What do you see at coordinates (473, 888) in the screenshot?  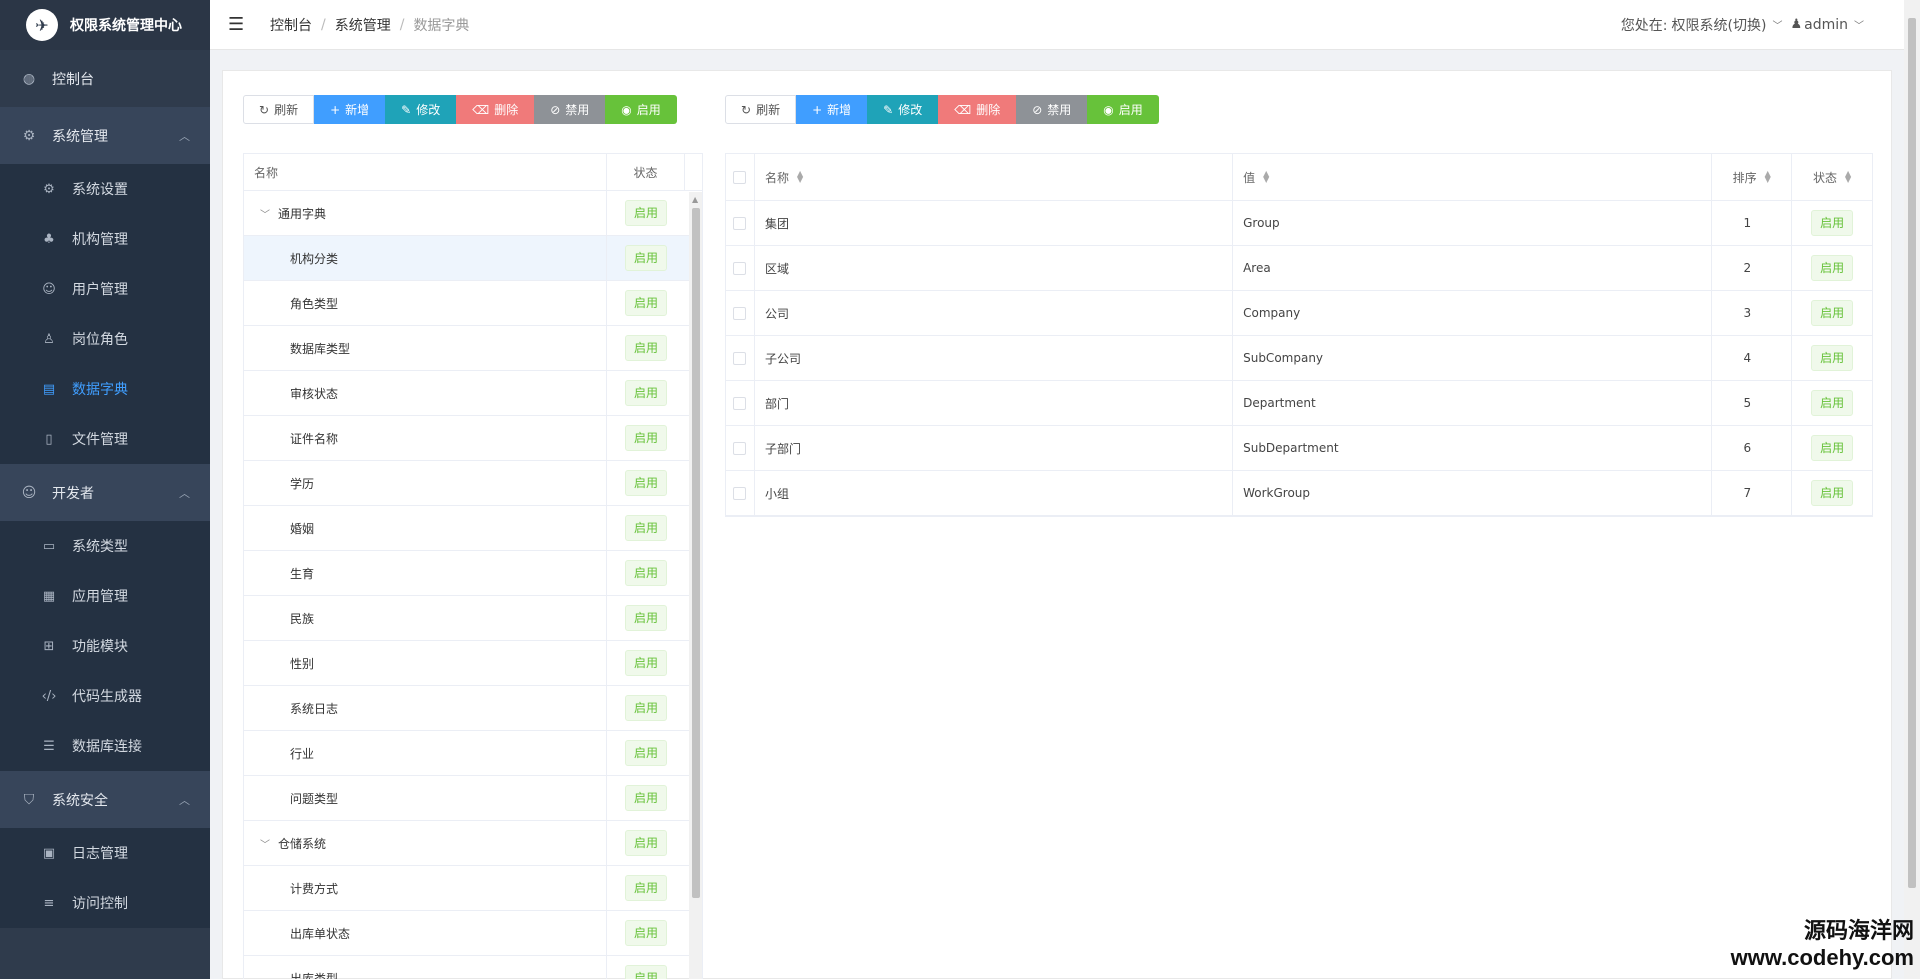 I see `tree-row: 计费方式 启用` at bounding box center [473, 888].